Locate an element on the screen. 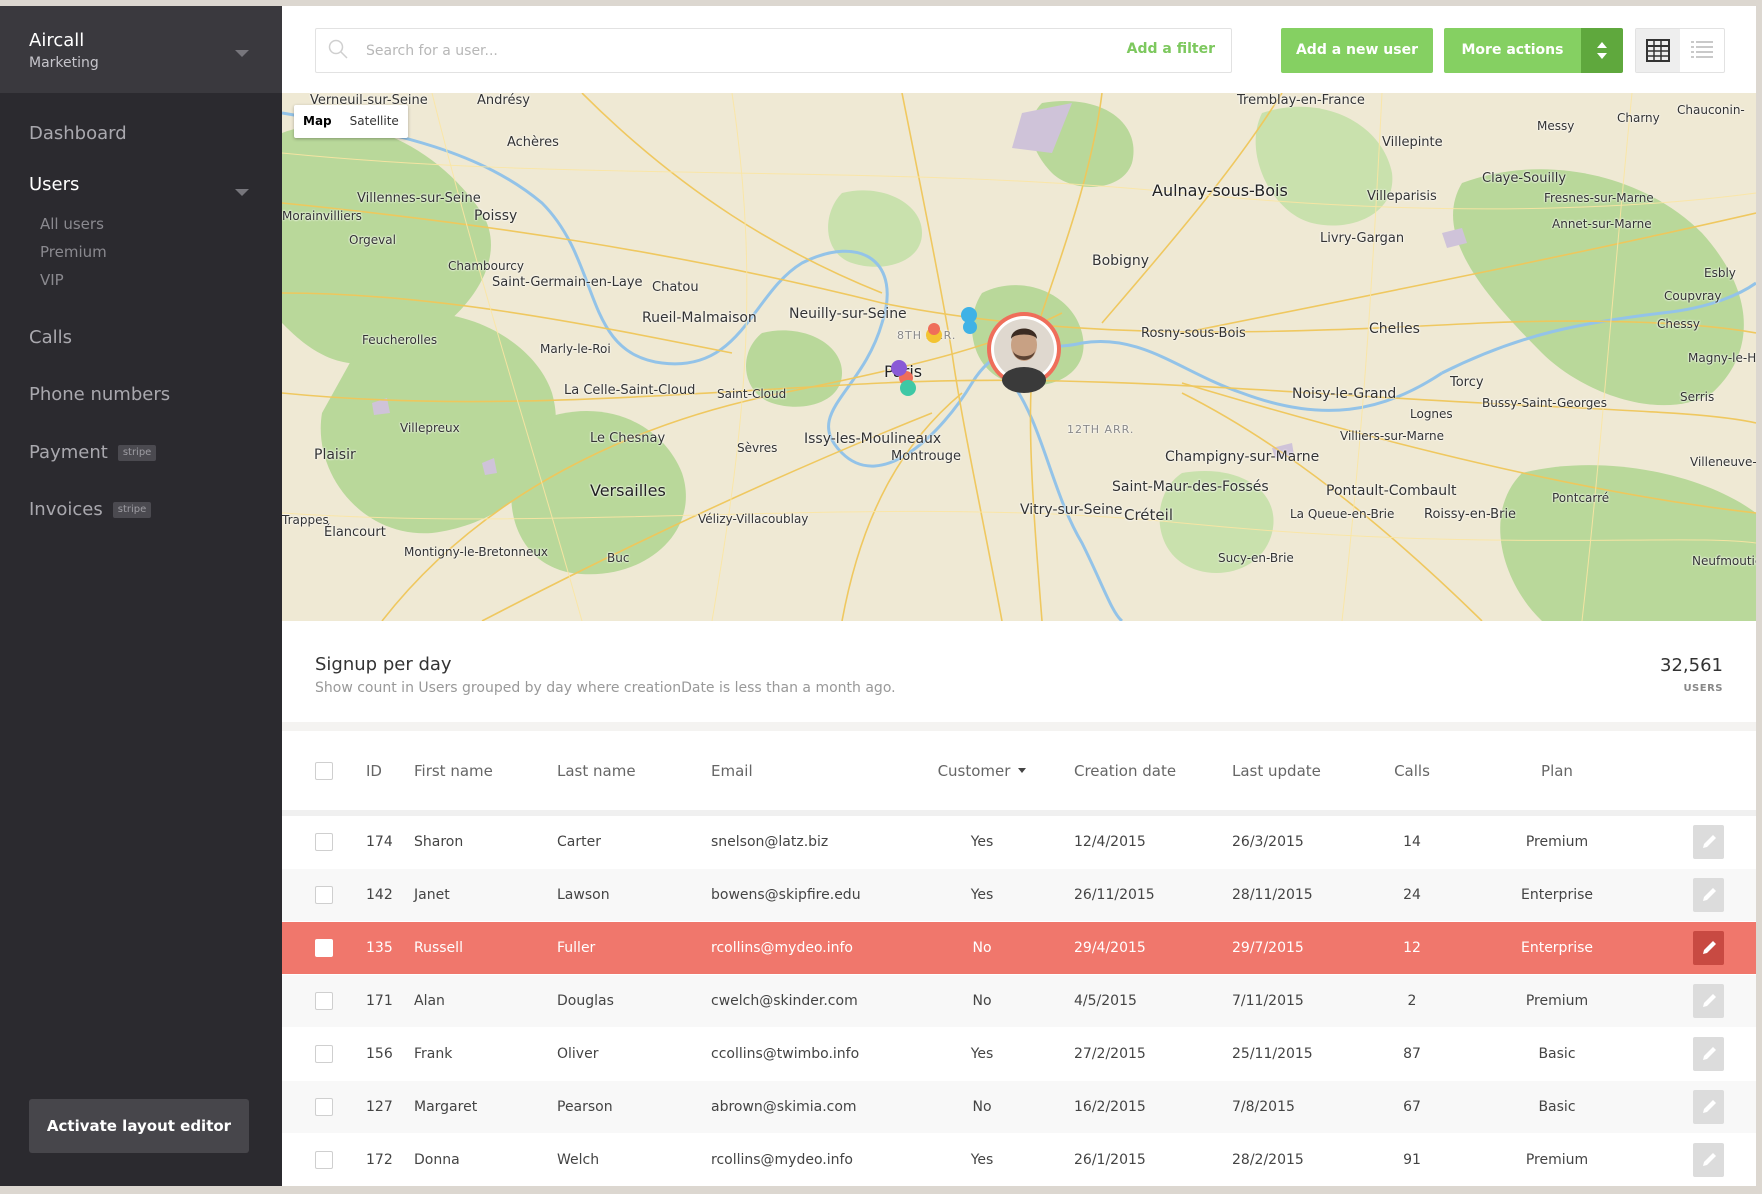 The height and width of the screenshot is (1194, 1762). row-calls: 67 is located at coordinates (1412, 1107).